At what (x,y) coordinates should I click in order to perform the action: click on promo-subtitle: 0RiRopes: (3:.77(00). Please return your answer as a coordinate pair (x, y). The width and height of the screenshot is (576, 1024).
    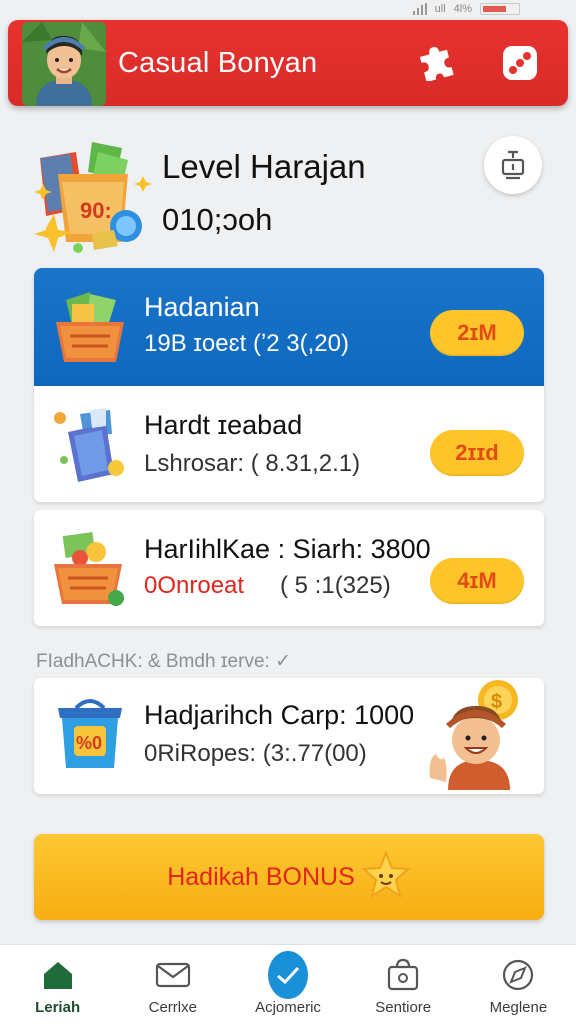
    Looking at the image, I should click on (255, 753).